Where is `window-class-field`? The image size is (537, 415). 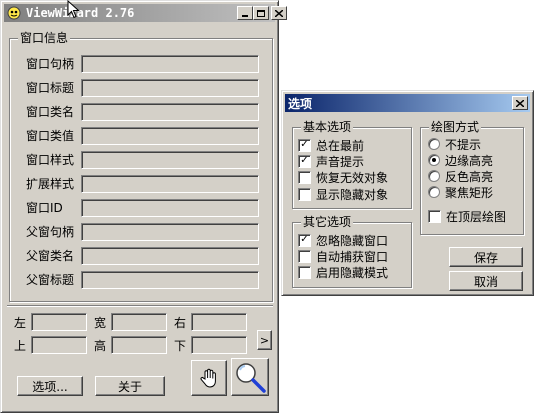
window-class-field is located at coordinates (170, 112).